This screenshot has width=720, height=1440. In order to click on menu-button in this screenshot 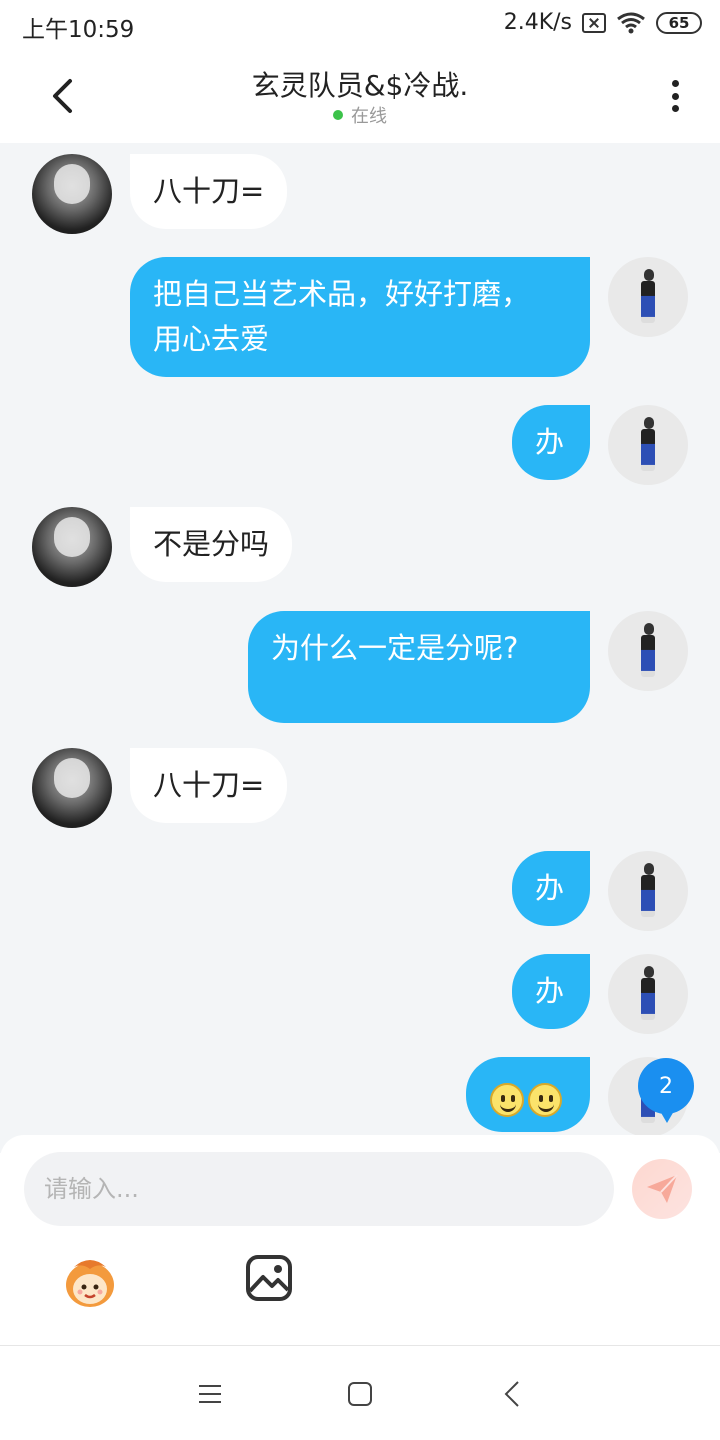, I will do `click(210, 1394)`.